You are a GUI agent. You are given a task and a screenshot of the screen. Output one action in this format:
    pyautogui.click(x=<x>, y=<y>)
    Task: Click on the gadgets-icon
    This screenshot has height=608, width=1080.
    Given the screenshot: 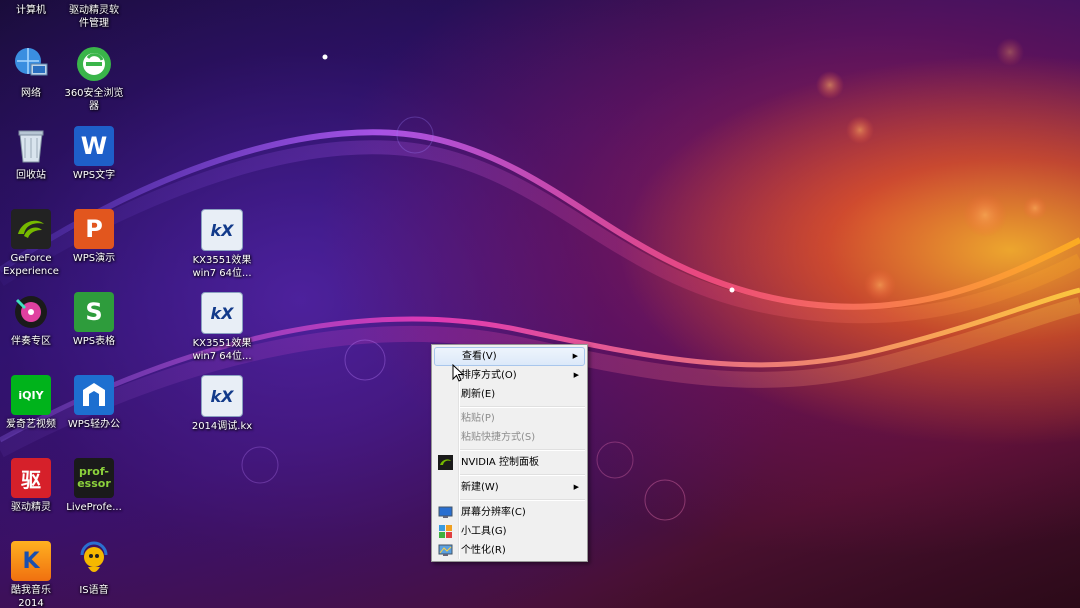 What is the action you would take?
    pyautogui.click(x=445, y=531)
    